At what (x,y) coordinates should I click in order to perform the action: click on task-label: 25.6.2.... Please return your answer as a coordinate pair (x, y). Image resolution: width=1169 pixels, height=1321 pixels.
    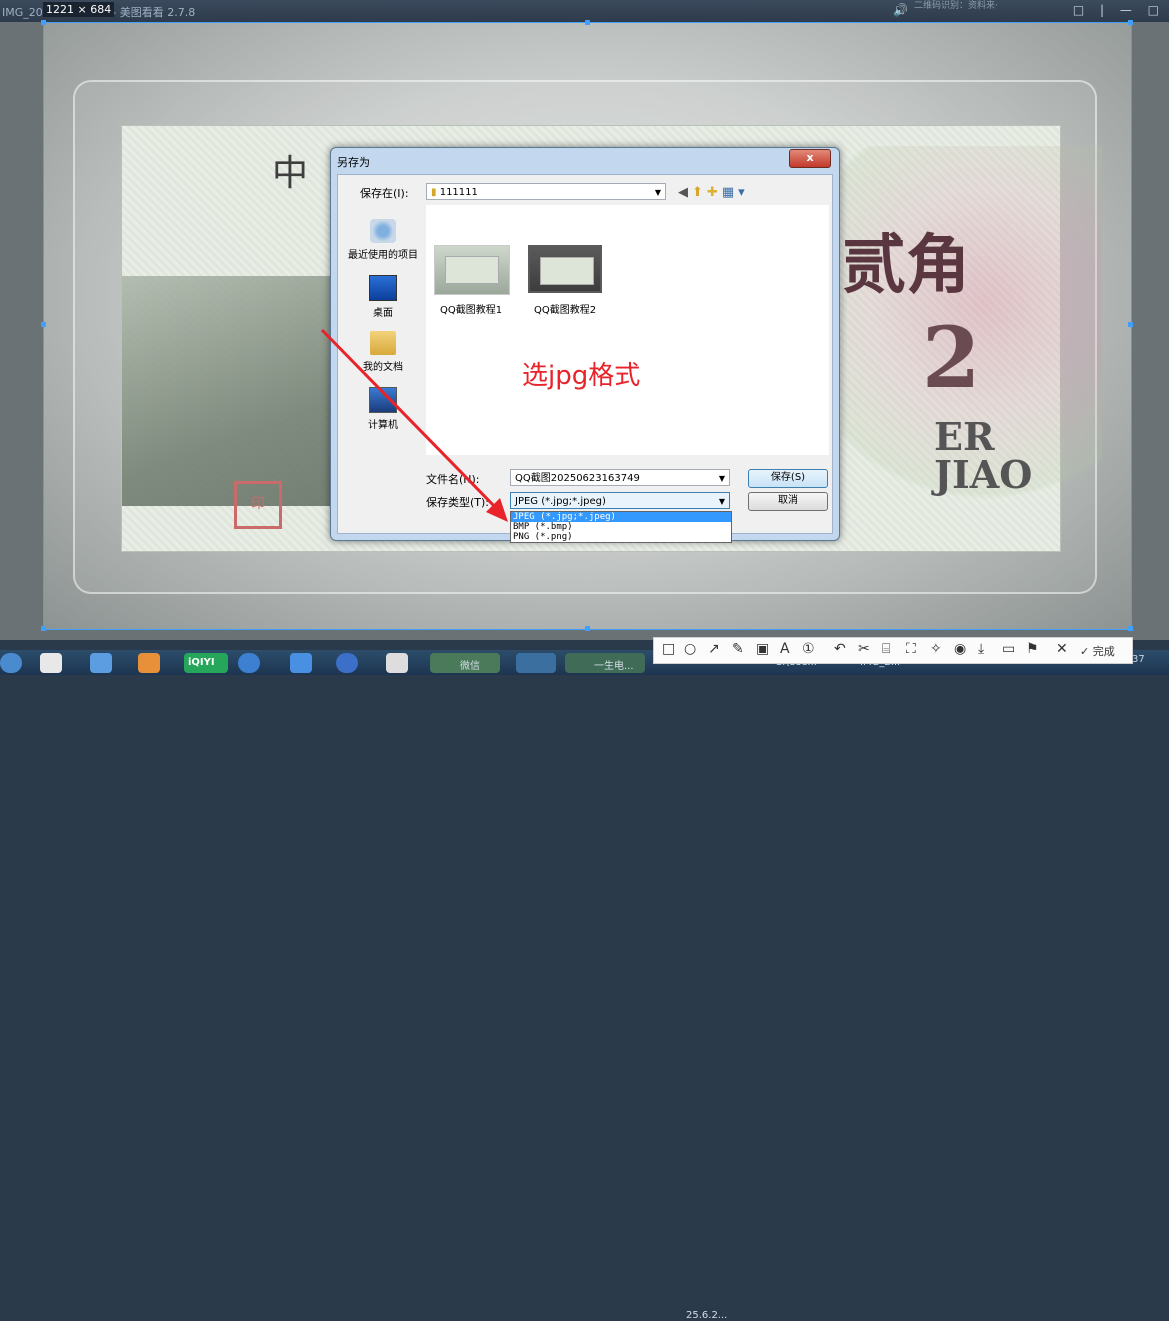
    Looking at the image, I should click on (706, 1315).